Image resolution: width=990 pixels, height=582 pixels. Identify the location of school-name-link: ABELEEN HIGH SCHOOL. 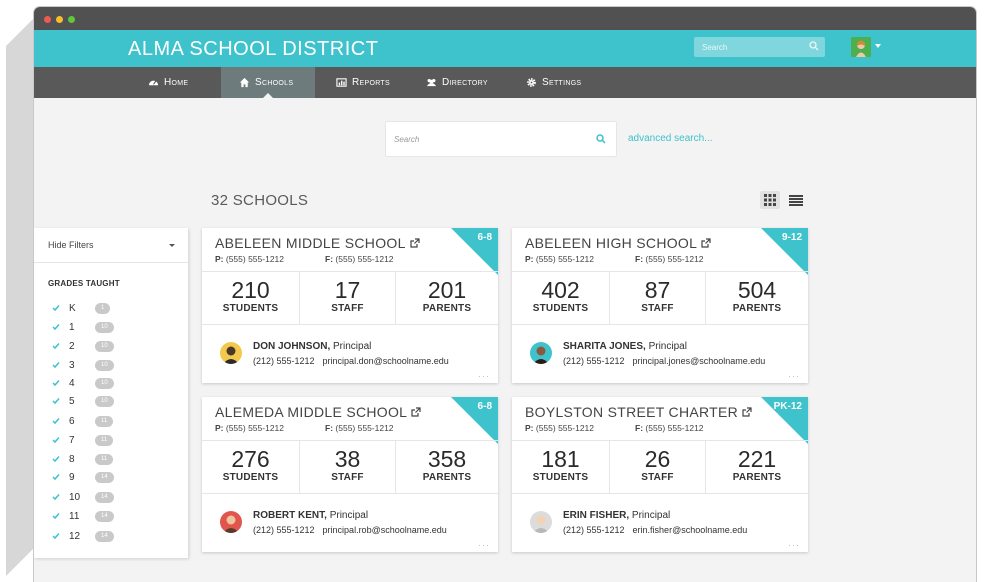
(618, 243).